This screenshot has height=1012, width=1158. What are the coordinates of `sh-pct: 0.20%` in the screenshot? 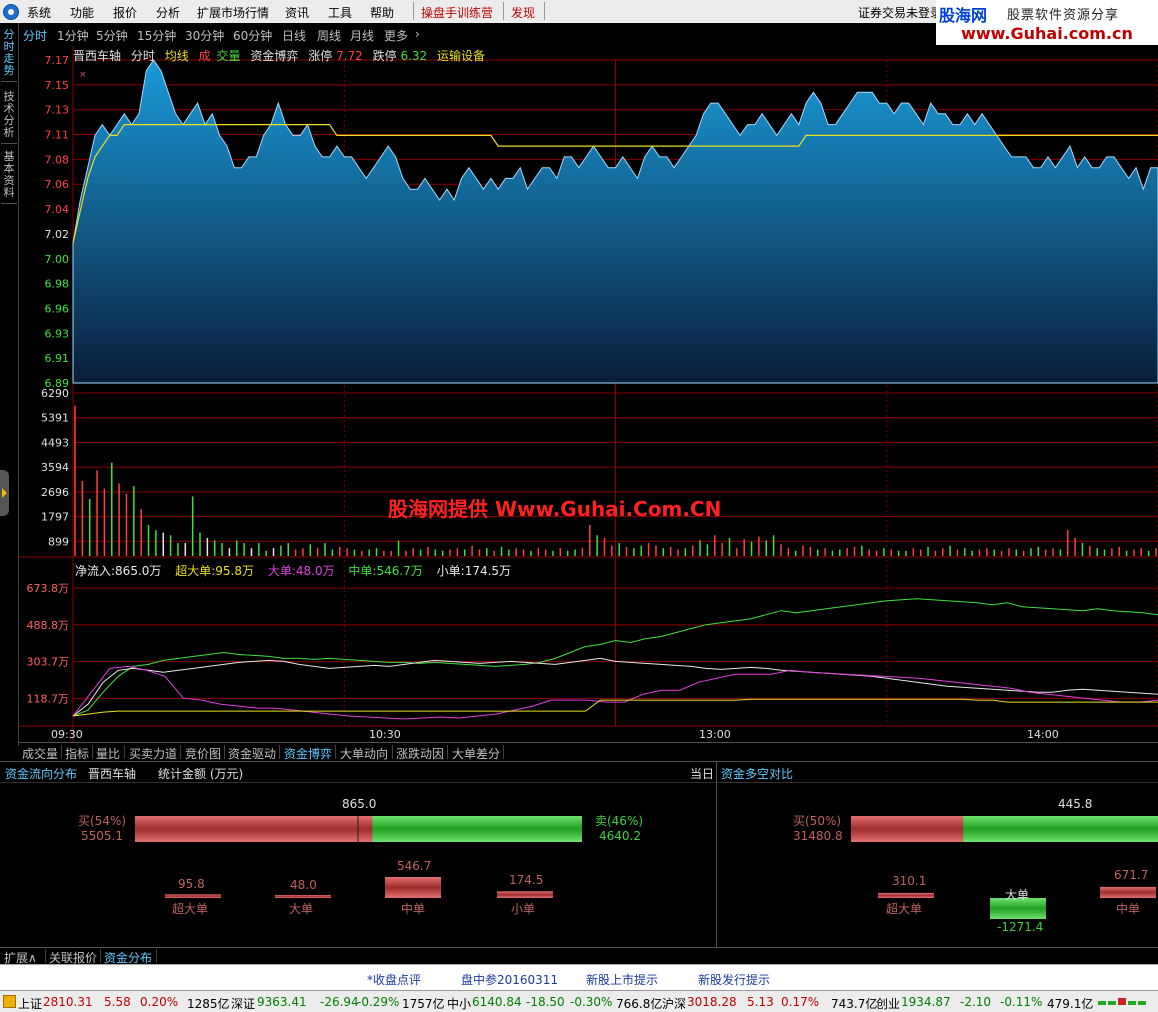 It's located at (159, 1002).